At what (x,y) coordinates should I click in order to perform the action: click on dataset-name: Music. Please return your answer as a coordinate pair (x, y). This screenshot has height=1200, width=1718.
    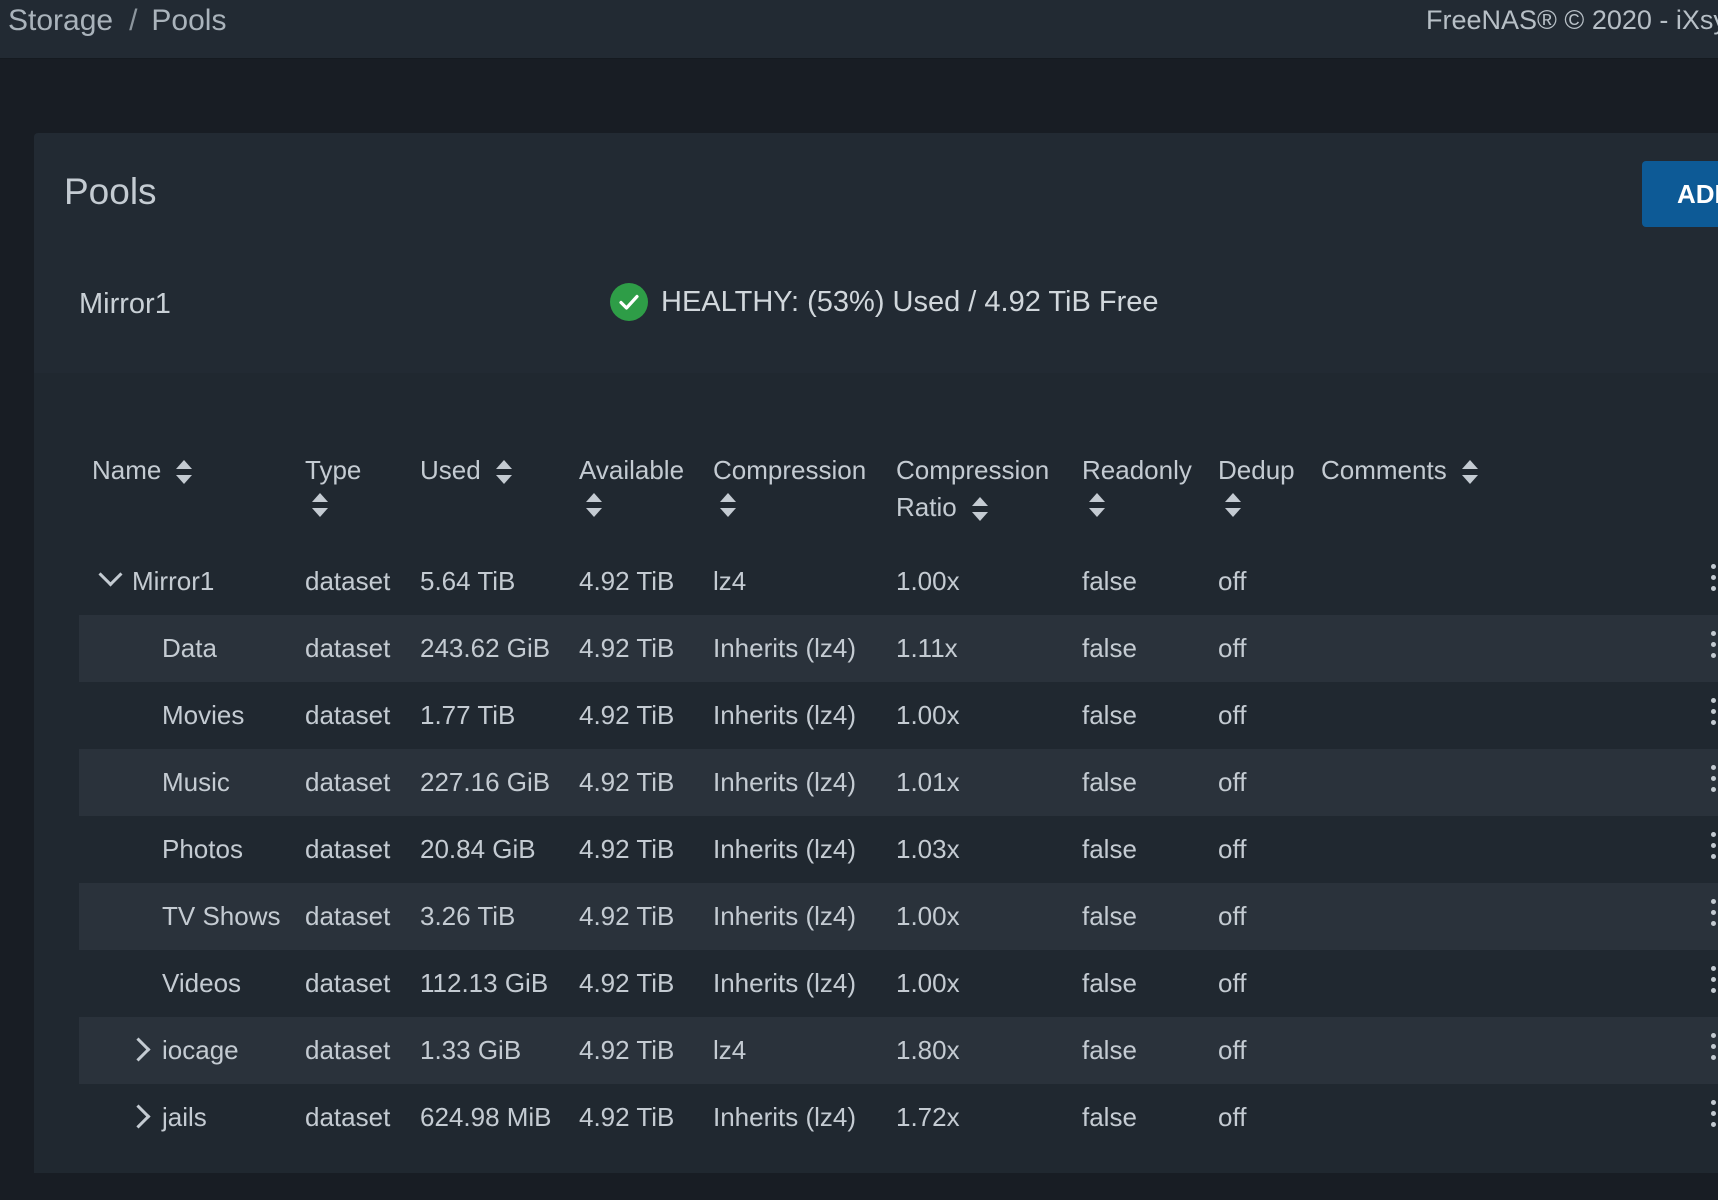
    Looking at the image, I should click on (196, 782).